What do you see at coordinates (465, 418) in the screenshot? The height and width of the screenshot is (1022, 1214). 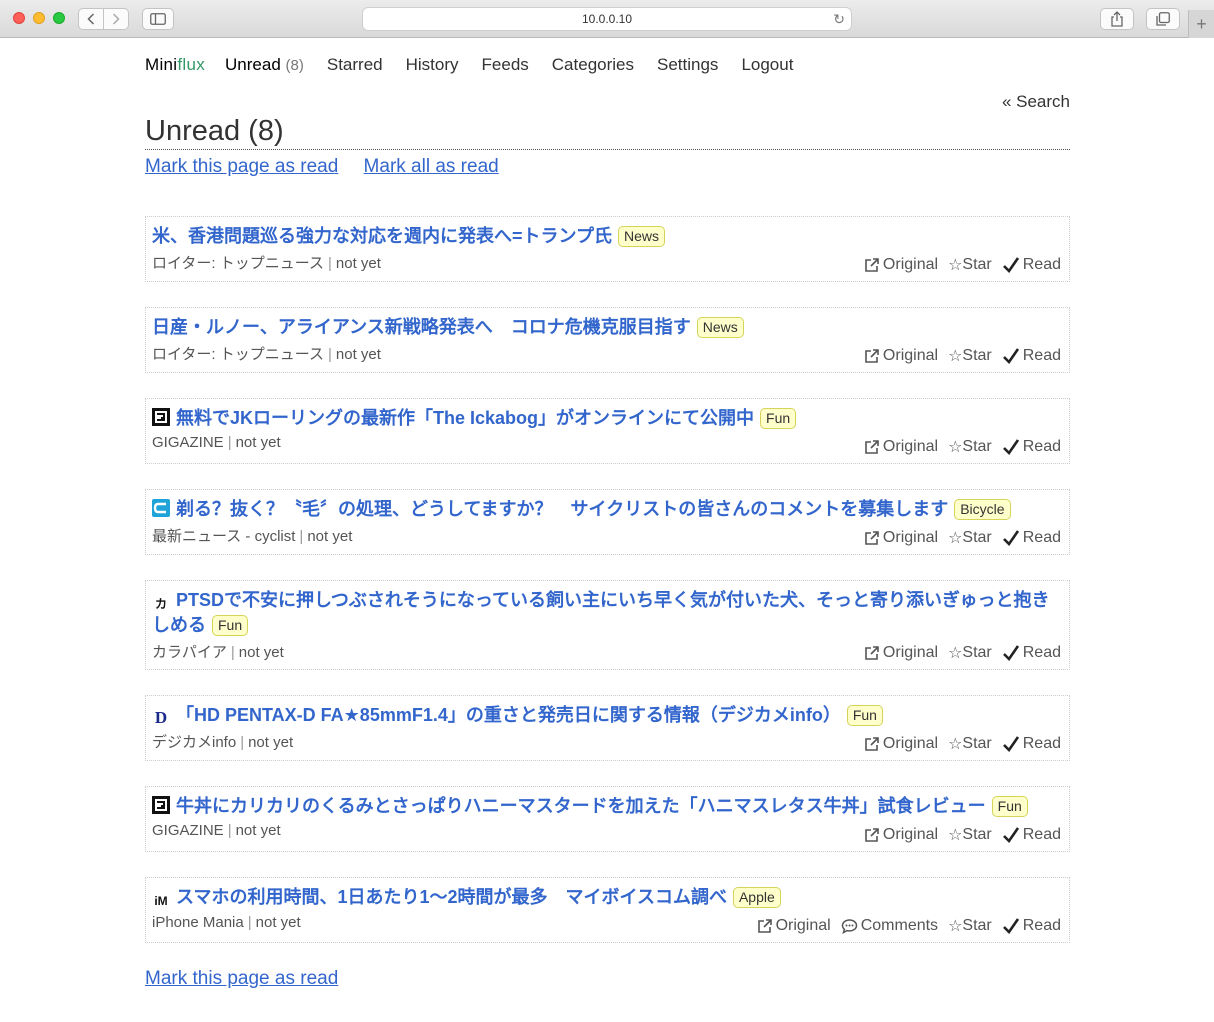 I see `entry-title-link: 無料でJKローリングの最新作「The Ickabog」がオンラインにて公開中` at bounding box center [465, 418].